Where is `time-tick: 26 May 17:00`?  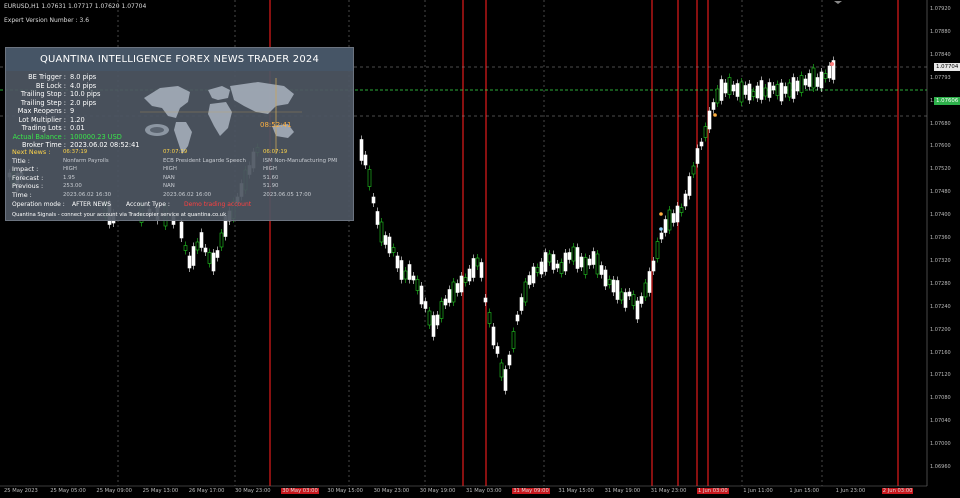 time-tick: 26 May 17:00 is located at coordinates (206, 491).